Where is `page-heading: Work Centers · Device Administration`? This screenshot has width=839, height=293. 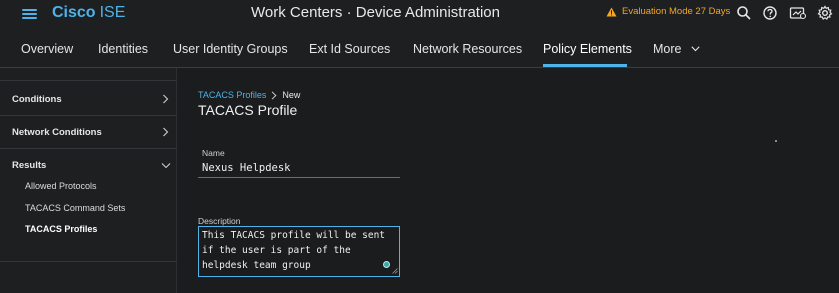 page-heading: Work Centers · Device Administration is located at coordinates (375, 12).